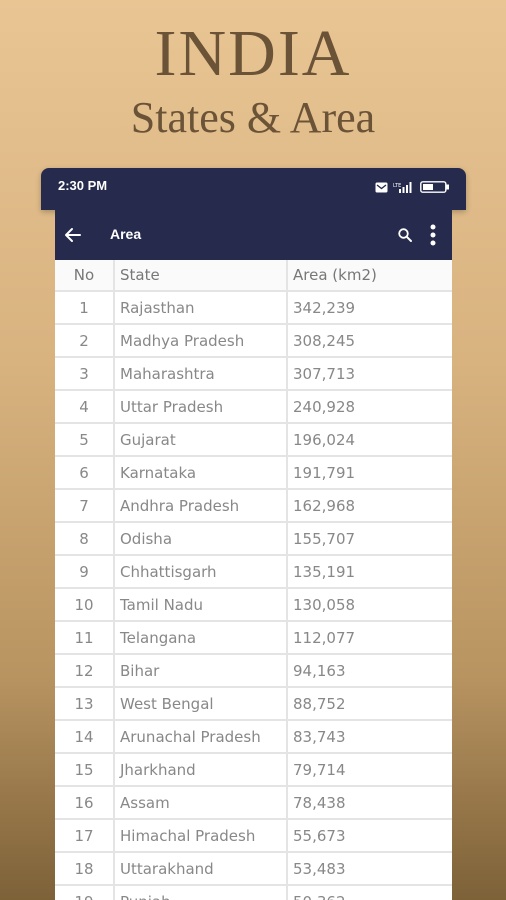 The width and height of the screenshot is (506, 900). Describe the element at coordinates (85, 473) in the screenshot. I see `row-number: 6` at that location.